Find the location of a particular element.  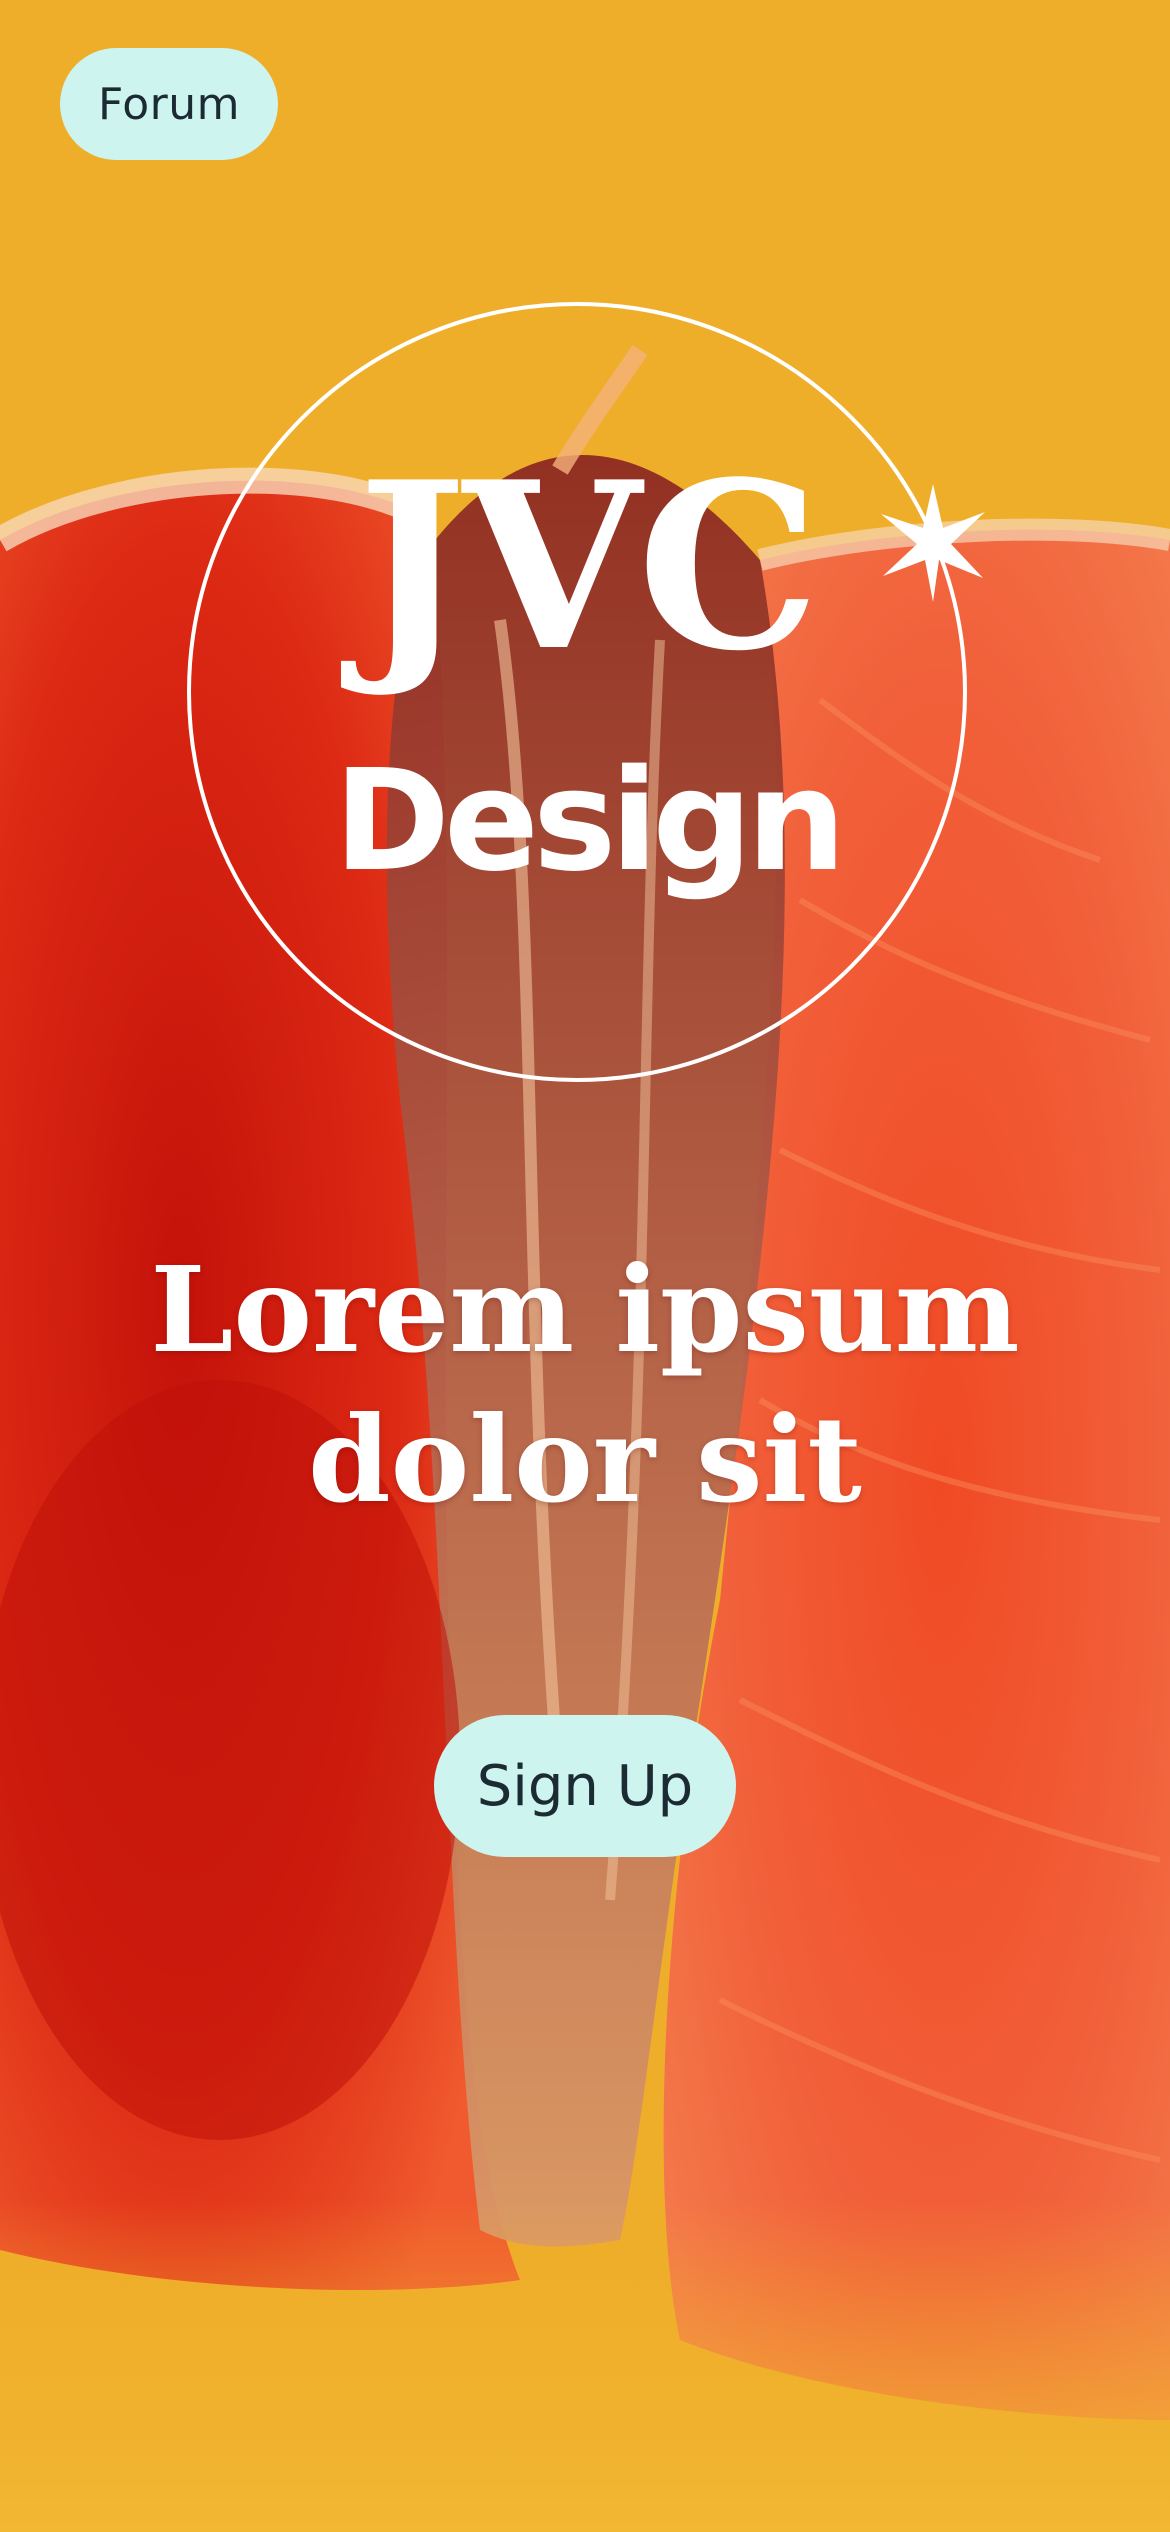

headline-line-1: Lorem ipsum is located at coordinates (585, 1309).